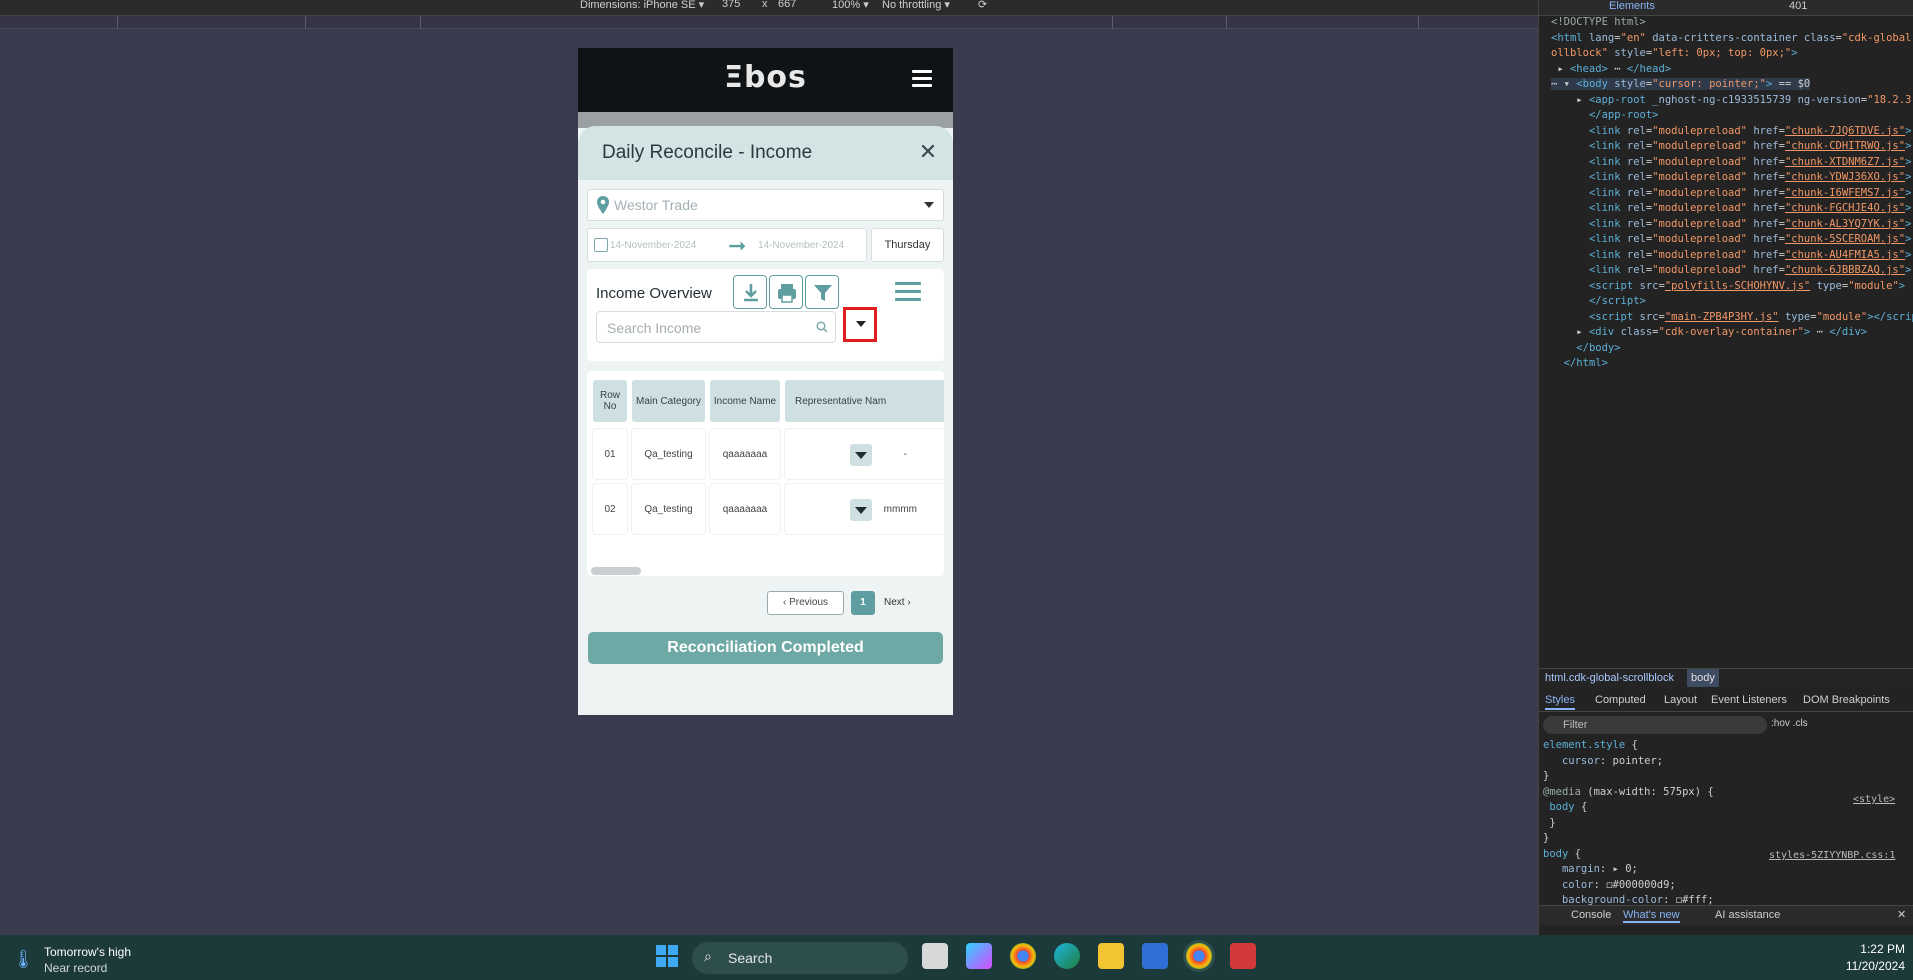  I want to click on tab-console: Console, so click(1591, 915).